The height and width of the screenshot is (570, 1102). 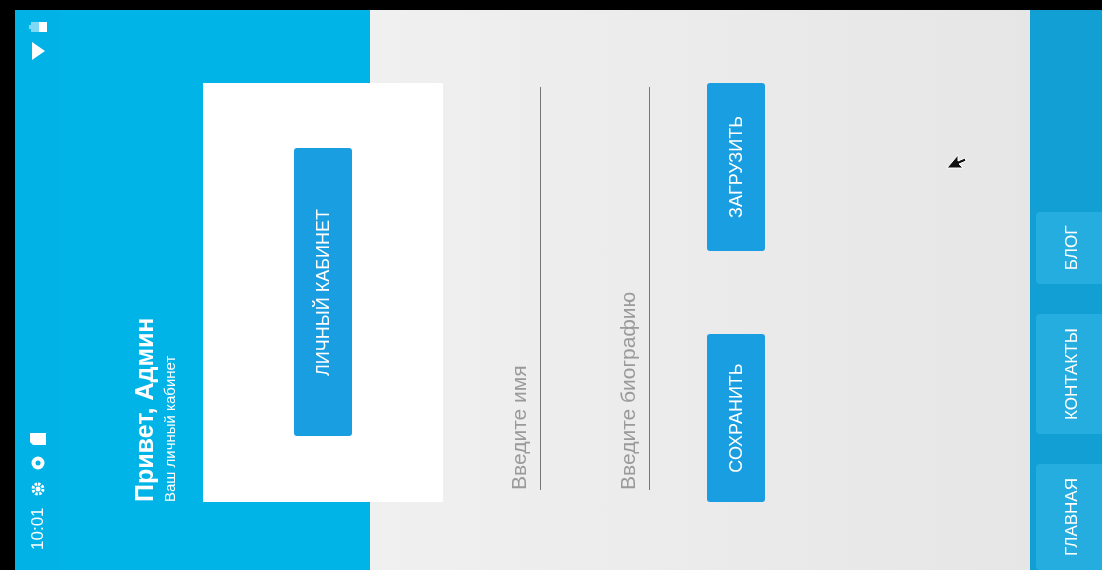 I want to click on upload-button: ЗАГРУЗИТЬ, so click(x=736, y=167).